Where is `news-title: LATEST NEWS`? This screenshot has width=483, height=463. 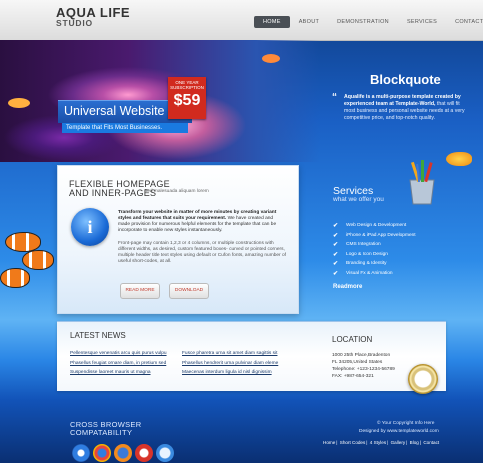
news-title: LATEST NEWS is located at coordinates (98, 335).